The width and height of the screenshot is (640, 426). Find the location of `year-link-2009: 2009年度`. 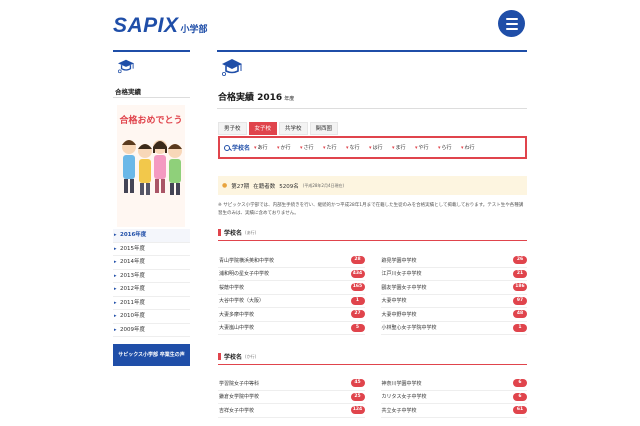

year-link-2009: 2009年度 is located at coordinates (151, 330).